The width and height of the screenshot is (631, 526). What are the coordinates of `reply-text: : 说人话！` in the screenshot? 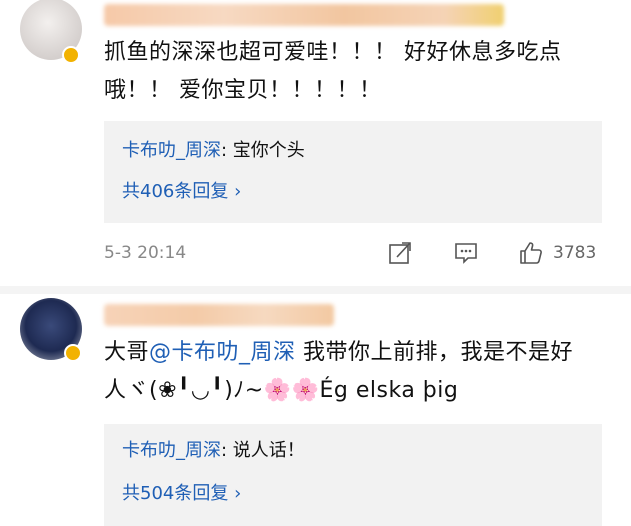 It's located at (263, 450).